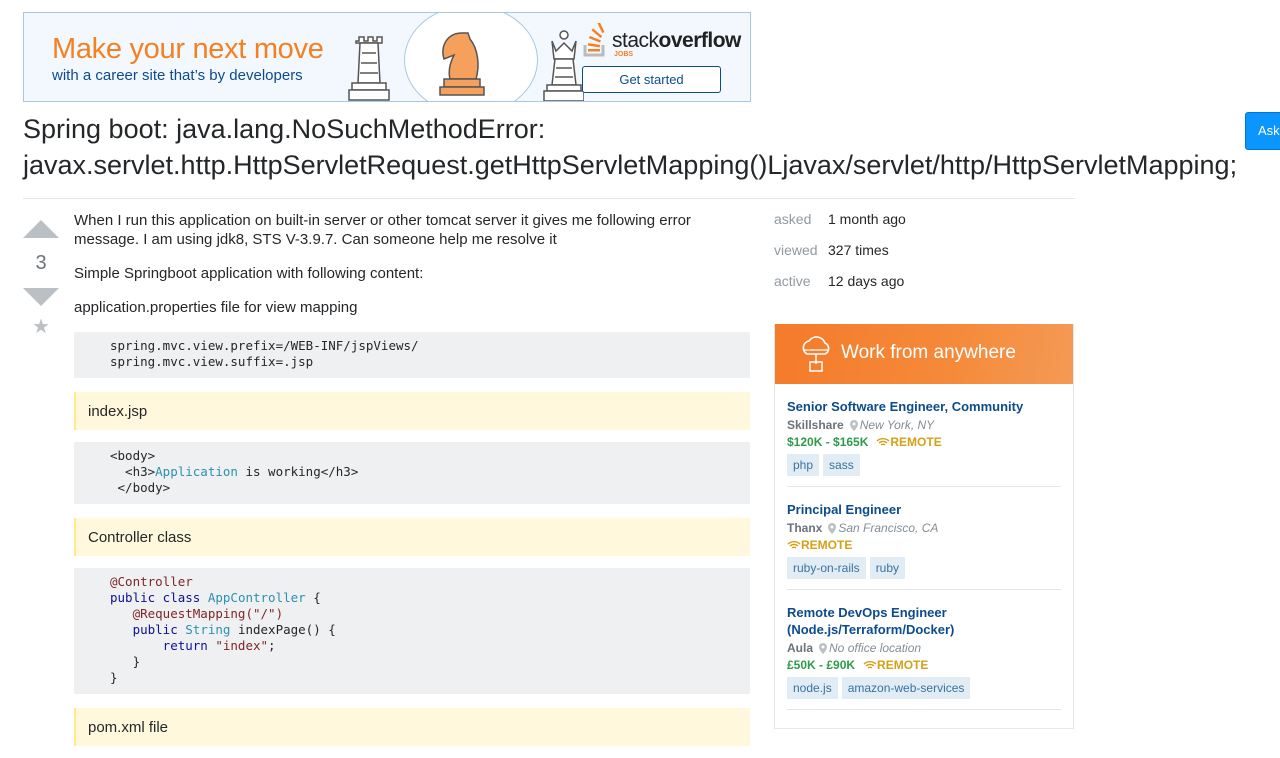 The width and height of the screenshot is (1280, 758). What do you see at coordinates (41, 229) in the screenshot?
I see `upvote-arrow-icon` at bounding box center [41, 229].